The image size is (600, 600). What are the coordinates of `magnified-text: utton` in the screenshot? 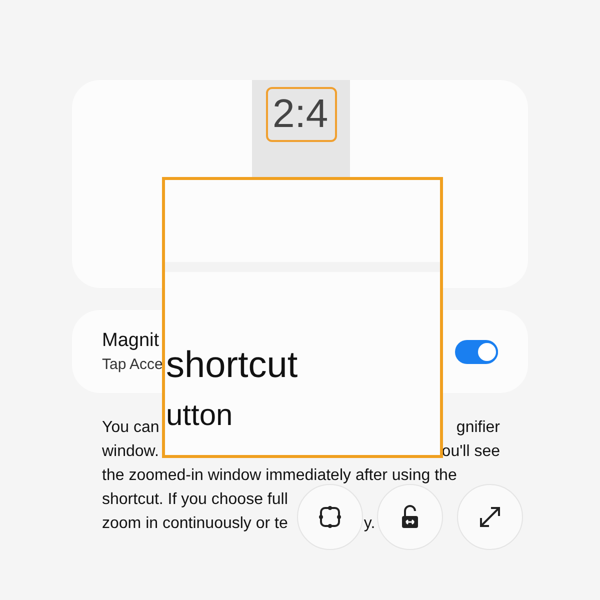 It's located at (199, 416).